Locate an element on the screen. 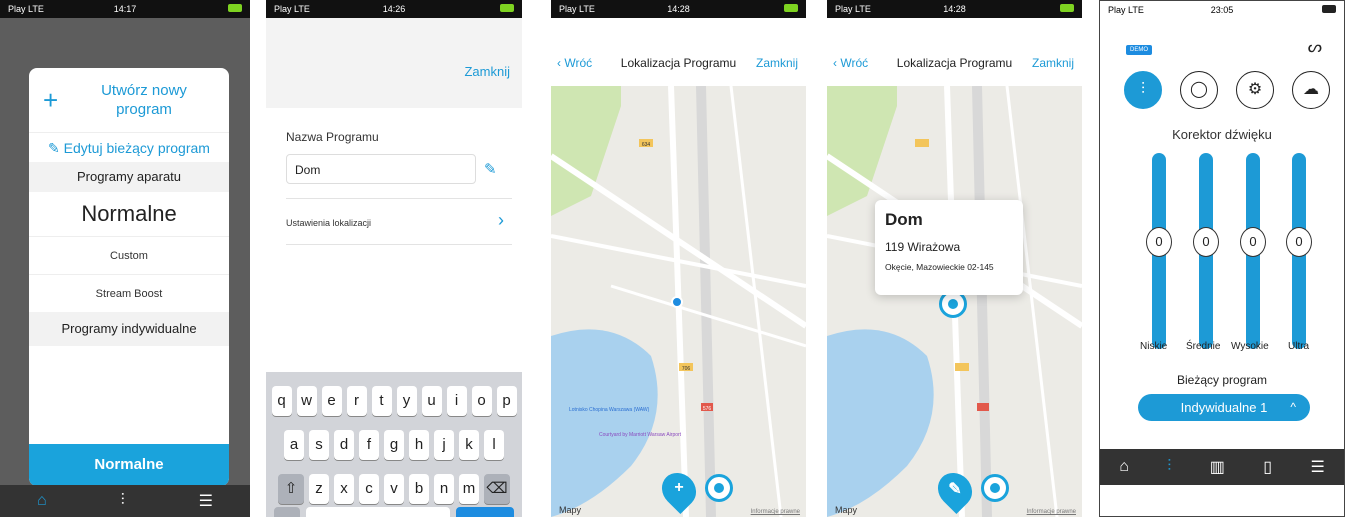 The width and height of the screenshot is (1350, 517). key: e is located at coordinates (331, 401).